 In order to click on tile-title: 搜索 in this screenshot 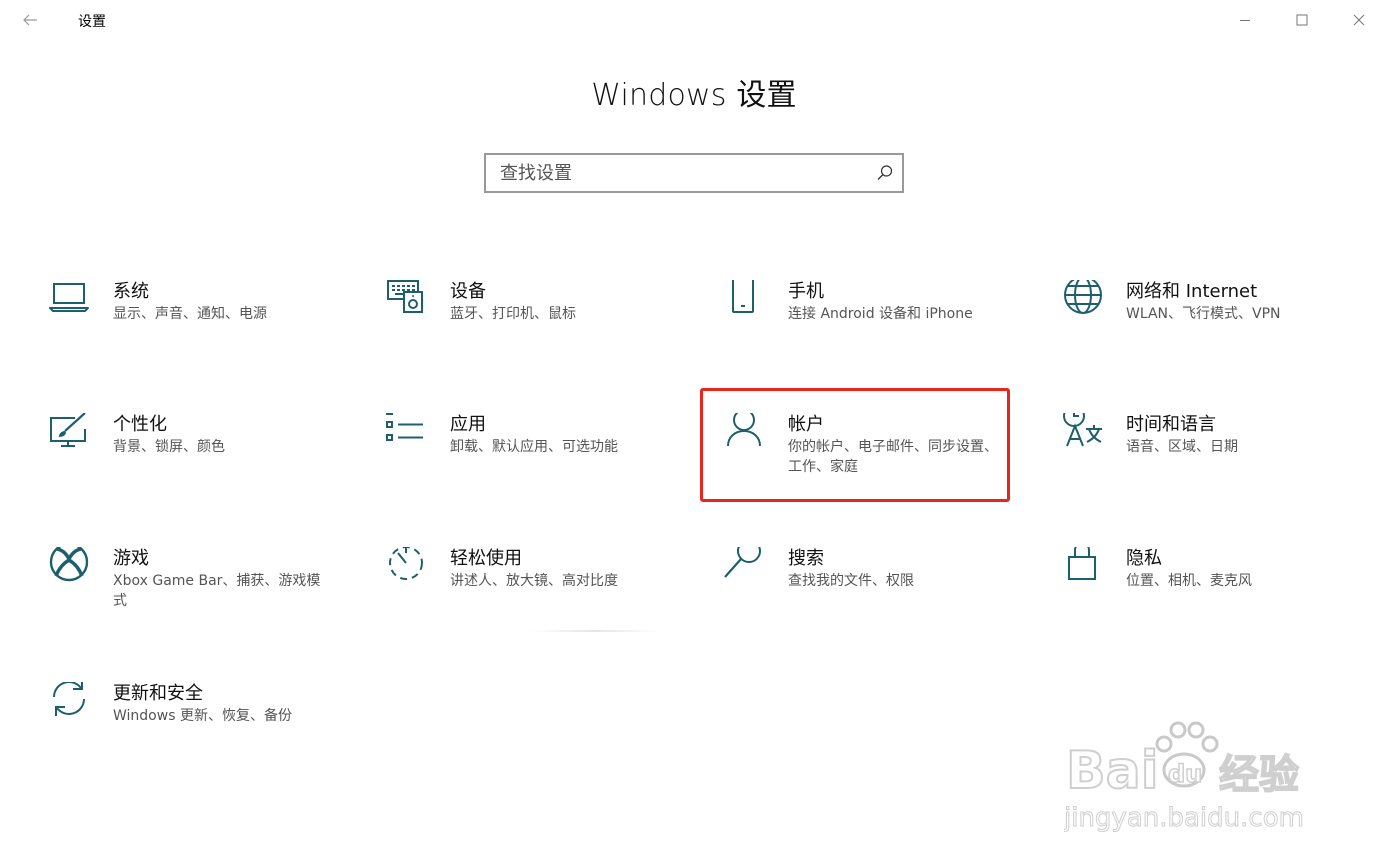, I will do `click(806, 558)`.